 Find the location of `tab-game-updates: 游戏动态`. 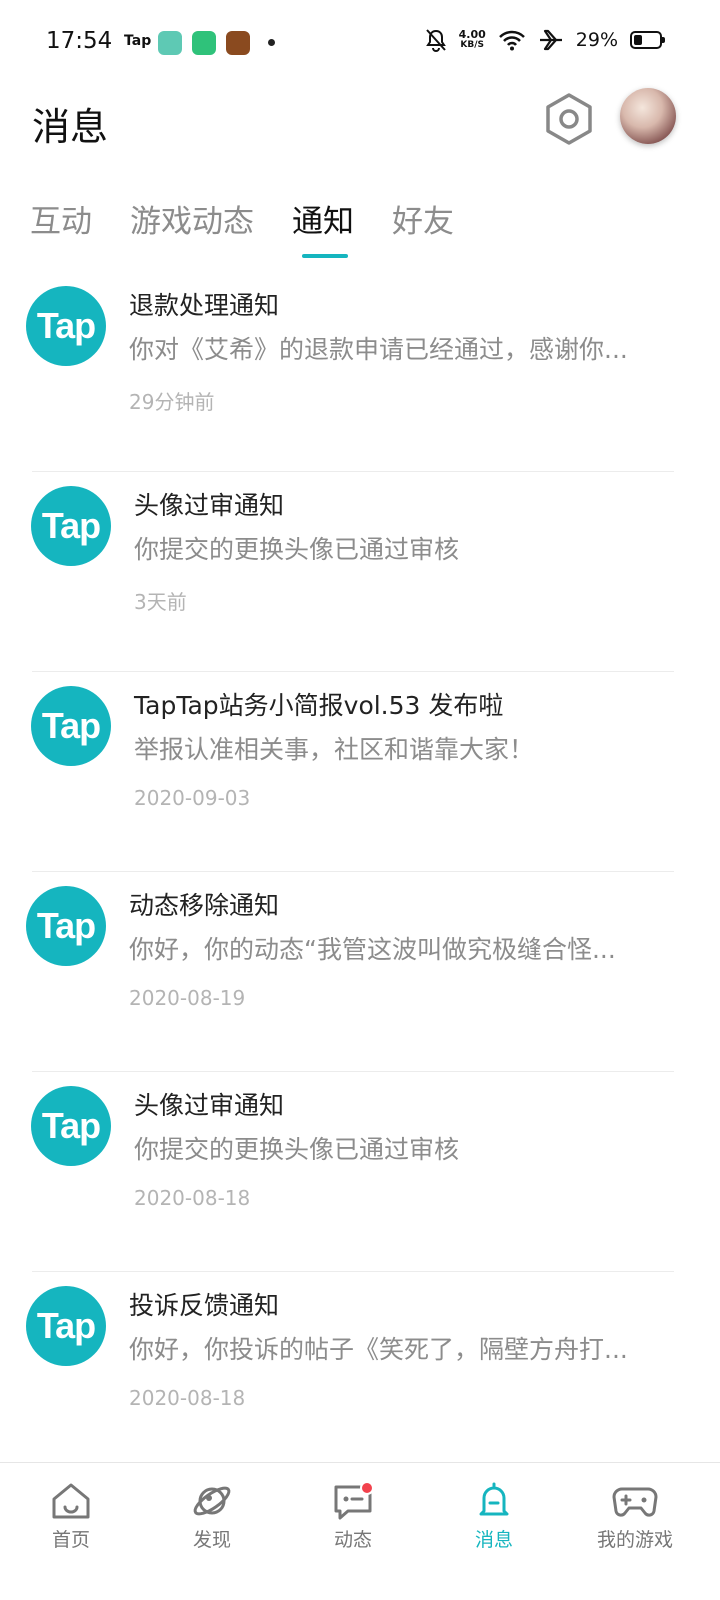

tab-game-updates: 游戏动态 is located at coordinates (192, 218).